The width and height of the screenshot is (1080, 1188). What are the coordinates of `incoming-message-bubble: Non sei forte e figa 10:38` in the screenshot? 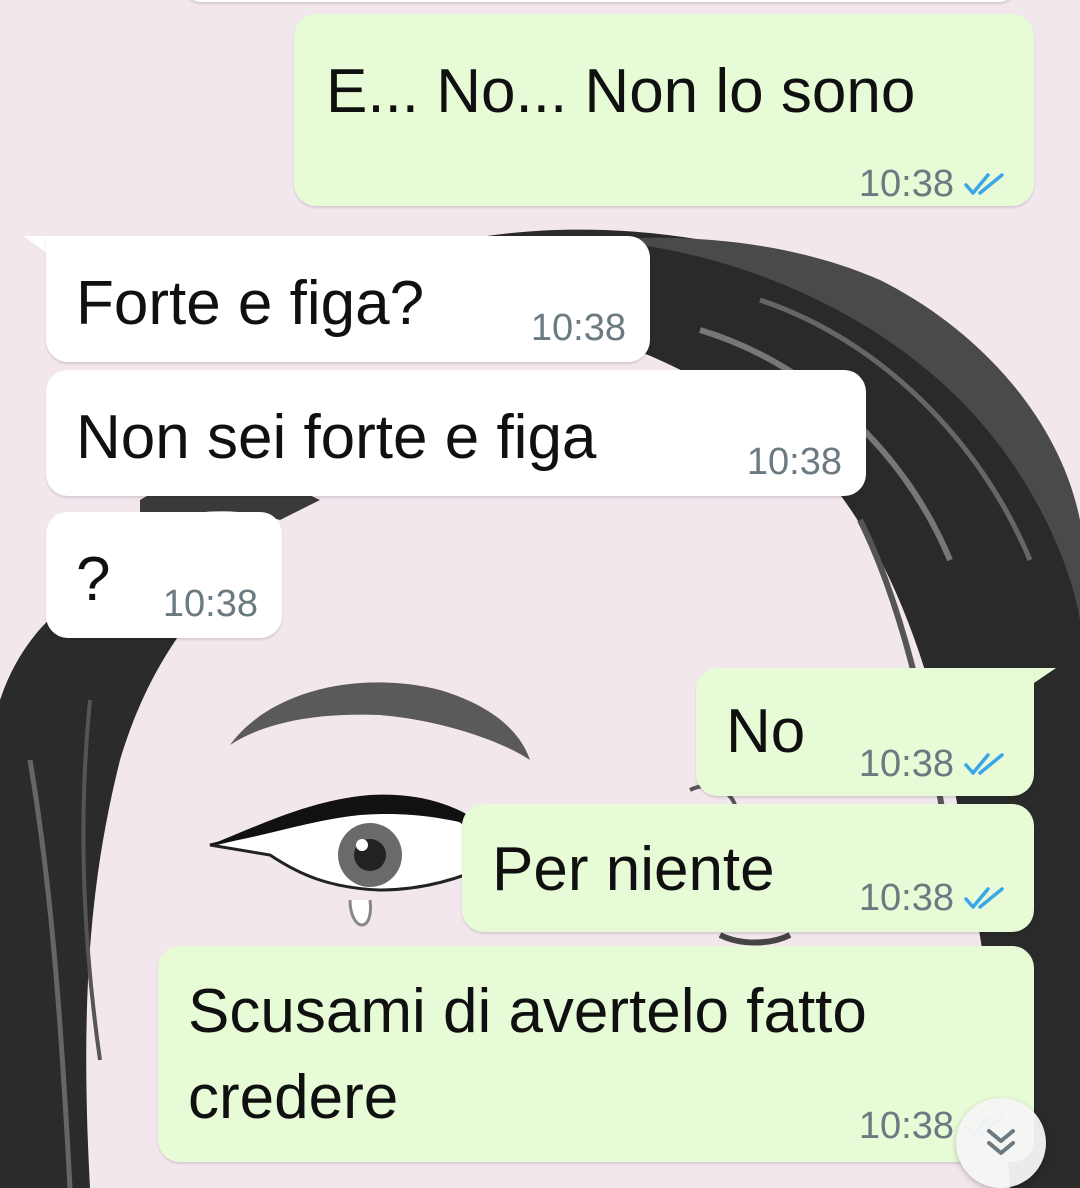 It's located at (456, 433).